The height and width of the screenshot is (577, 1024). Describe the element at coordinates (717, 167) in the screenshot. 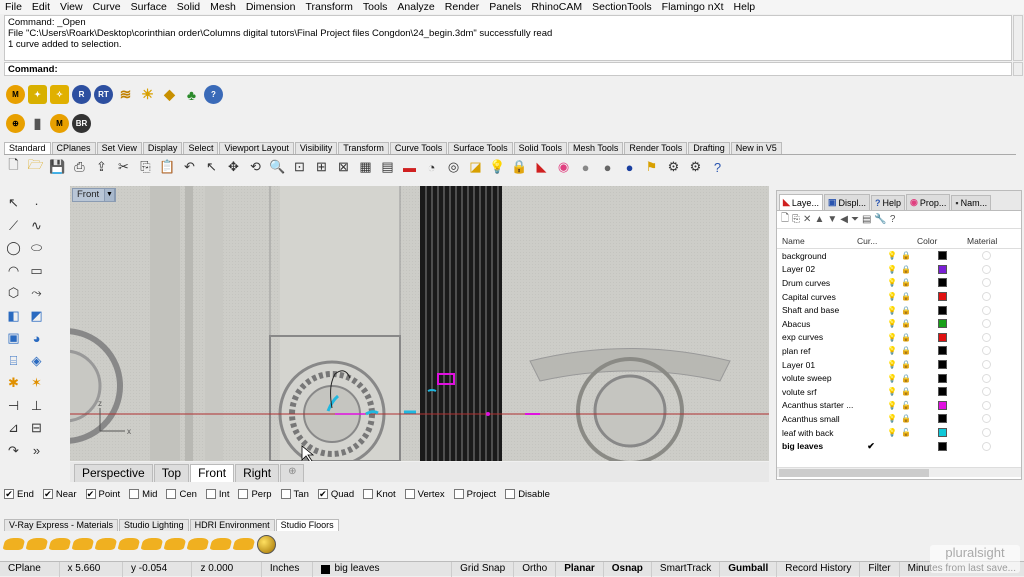

I see `help-circle-icon: ?` at that location.